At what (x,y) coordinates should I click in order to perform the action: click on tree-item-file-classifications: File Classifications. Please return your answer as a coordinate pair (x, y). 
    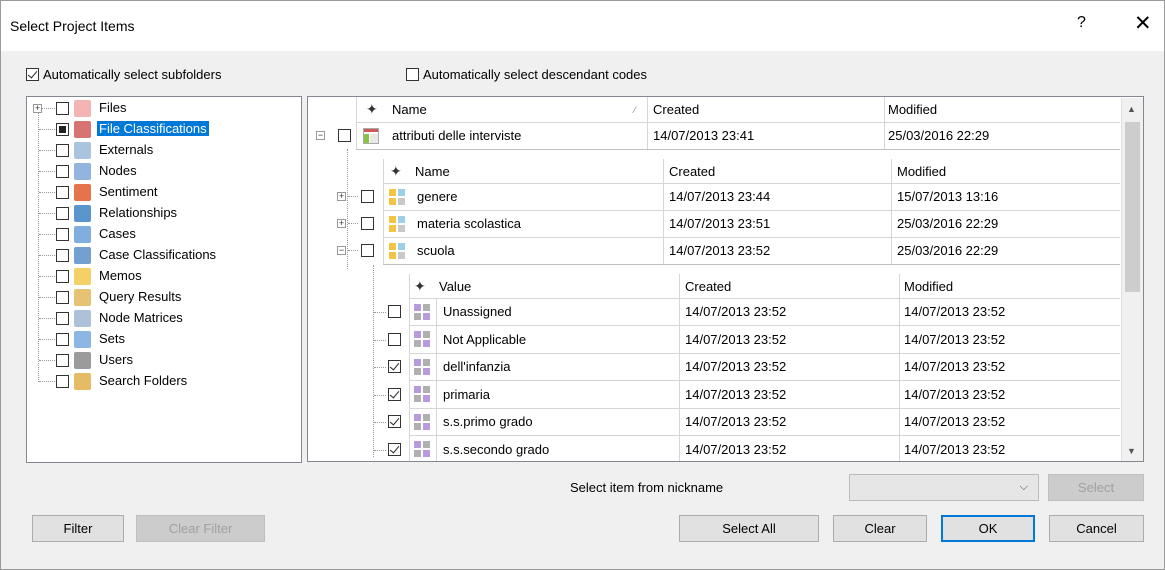
    Looking at the image, I should click on (162, 129).